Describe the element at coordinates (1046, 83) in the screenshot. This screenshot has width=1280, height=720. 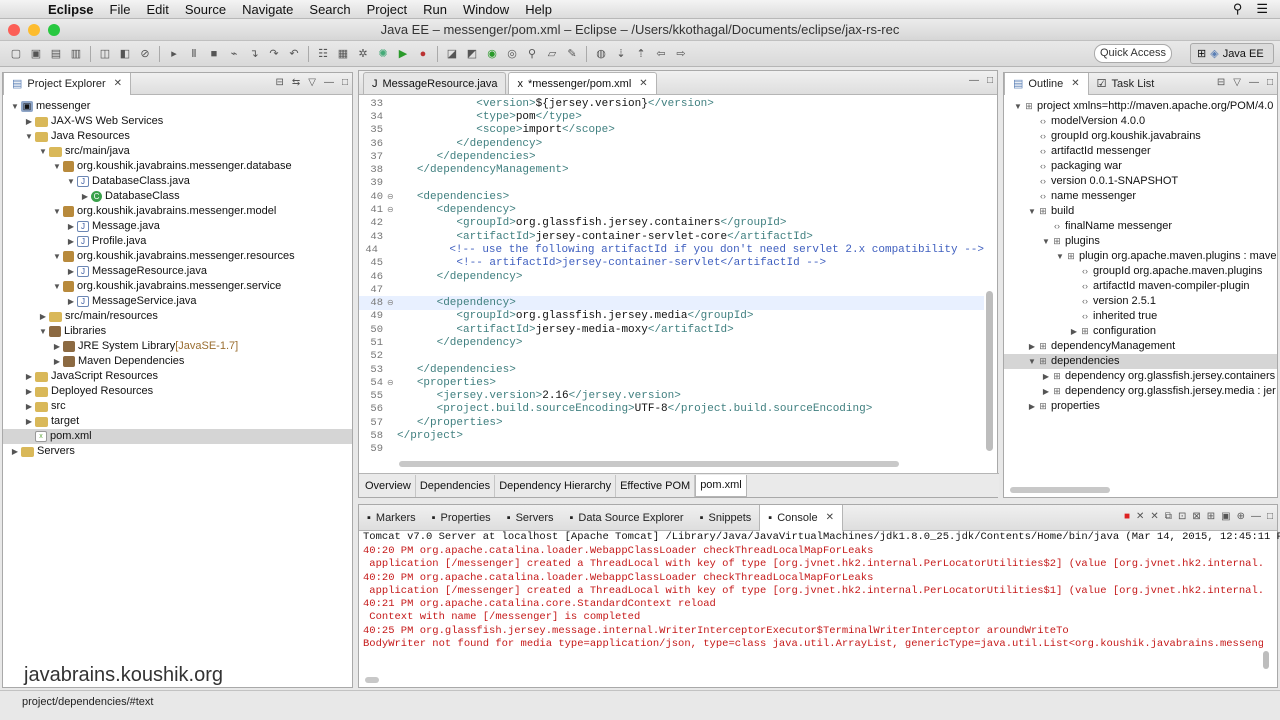
I see `tab-outline: ▤ Outline ✕` at that location.